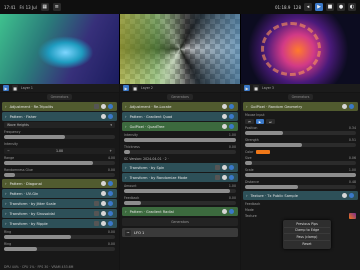 This screenshot has width=360, height=270. I want to click on effect-header: › Pattern · Fisher, so click(59, 116).